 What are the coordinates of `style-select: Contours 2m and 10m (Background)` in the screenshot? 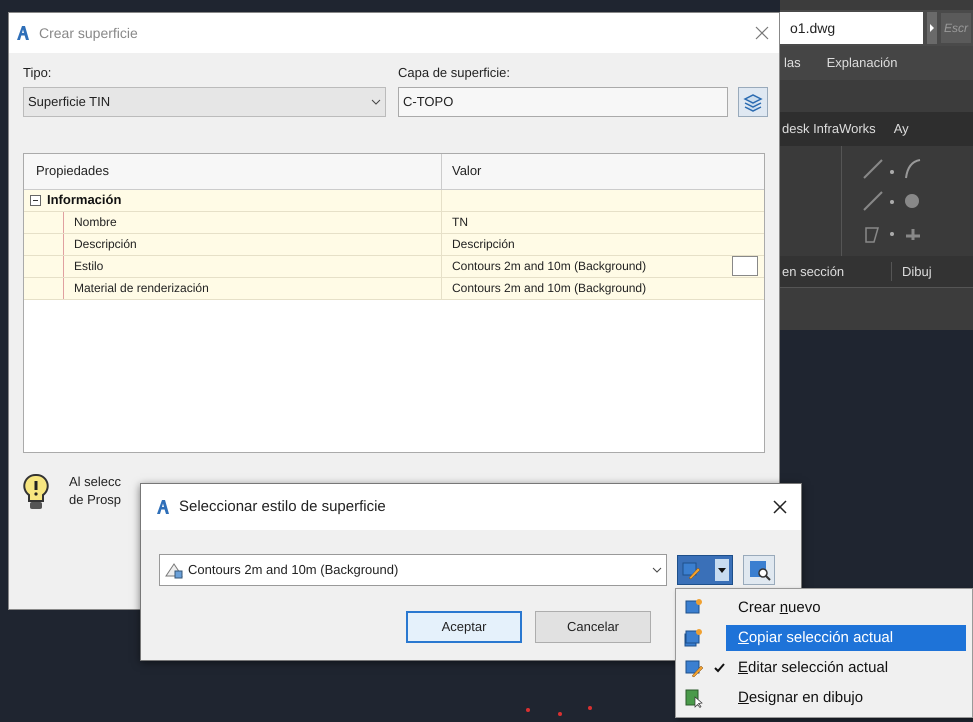 It's located at (413, 570).